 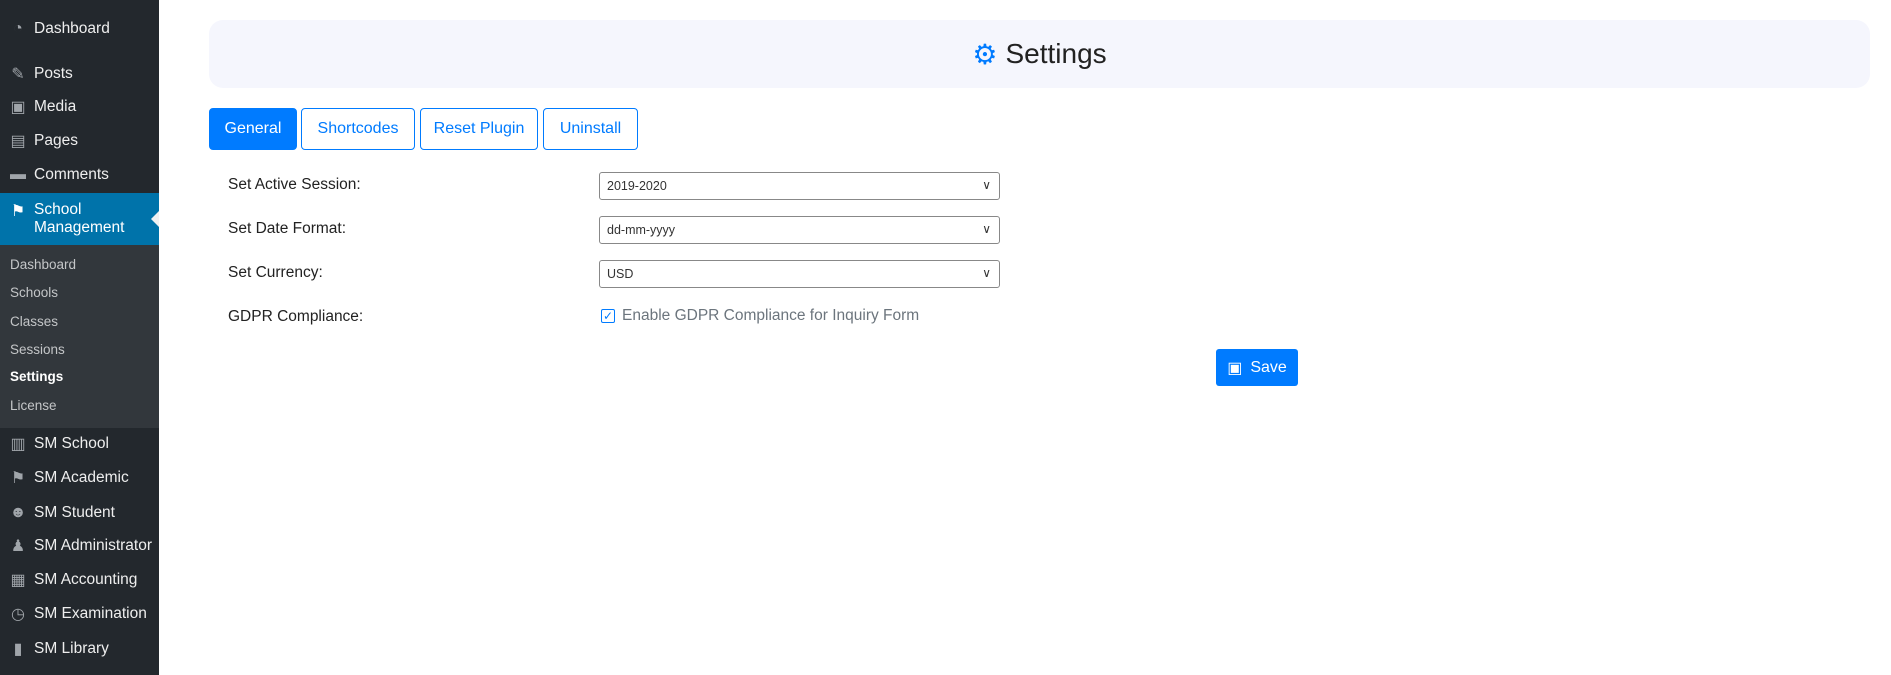 What do you see at coordinates (358, 129) in the screenshot?
I see `tab-shortcodes: Shortcodes` at bounding box center [358, 129].